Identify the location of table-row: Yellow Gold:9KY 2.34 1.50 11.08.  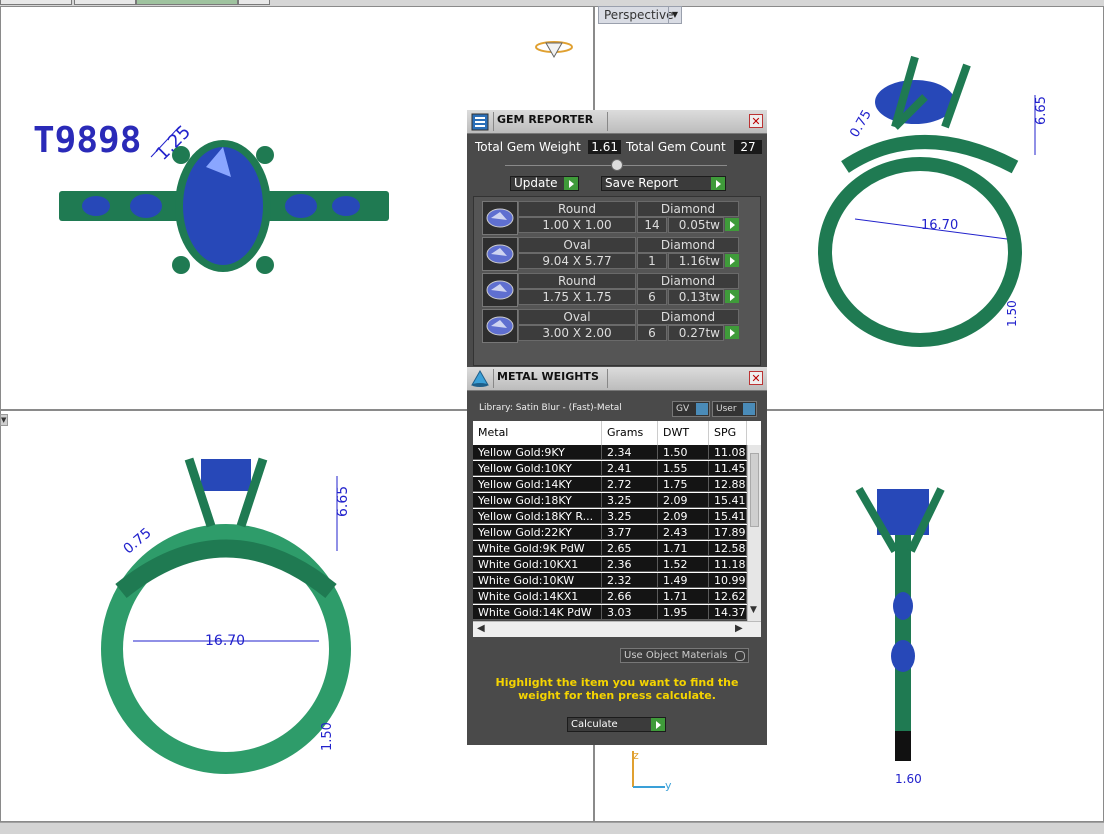
(610, 452).